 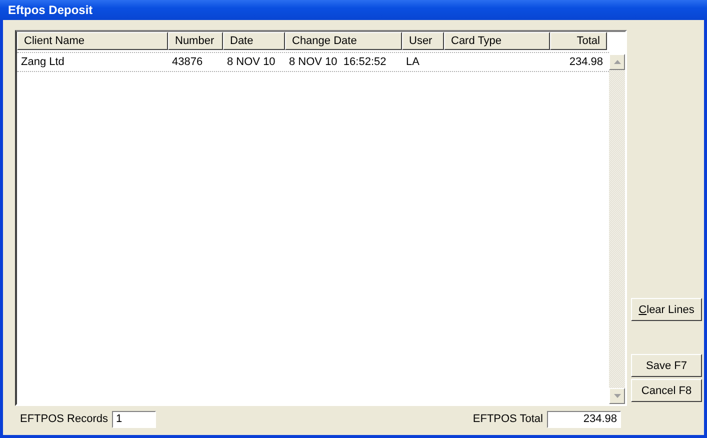 I want to click on table-cell: 8 NOV 10, so click(x=251, y=62).